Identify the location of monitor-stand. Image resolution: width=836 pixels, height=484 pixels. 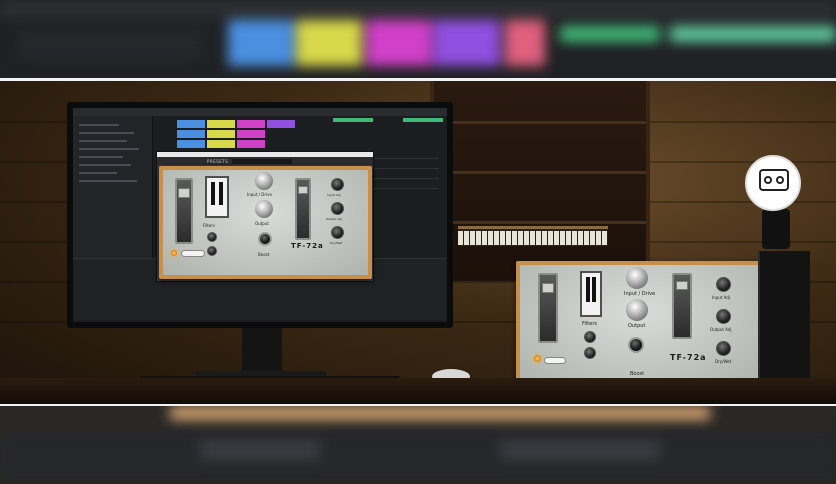
(262, 351).